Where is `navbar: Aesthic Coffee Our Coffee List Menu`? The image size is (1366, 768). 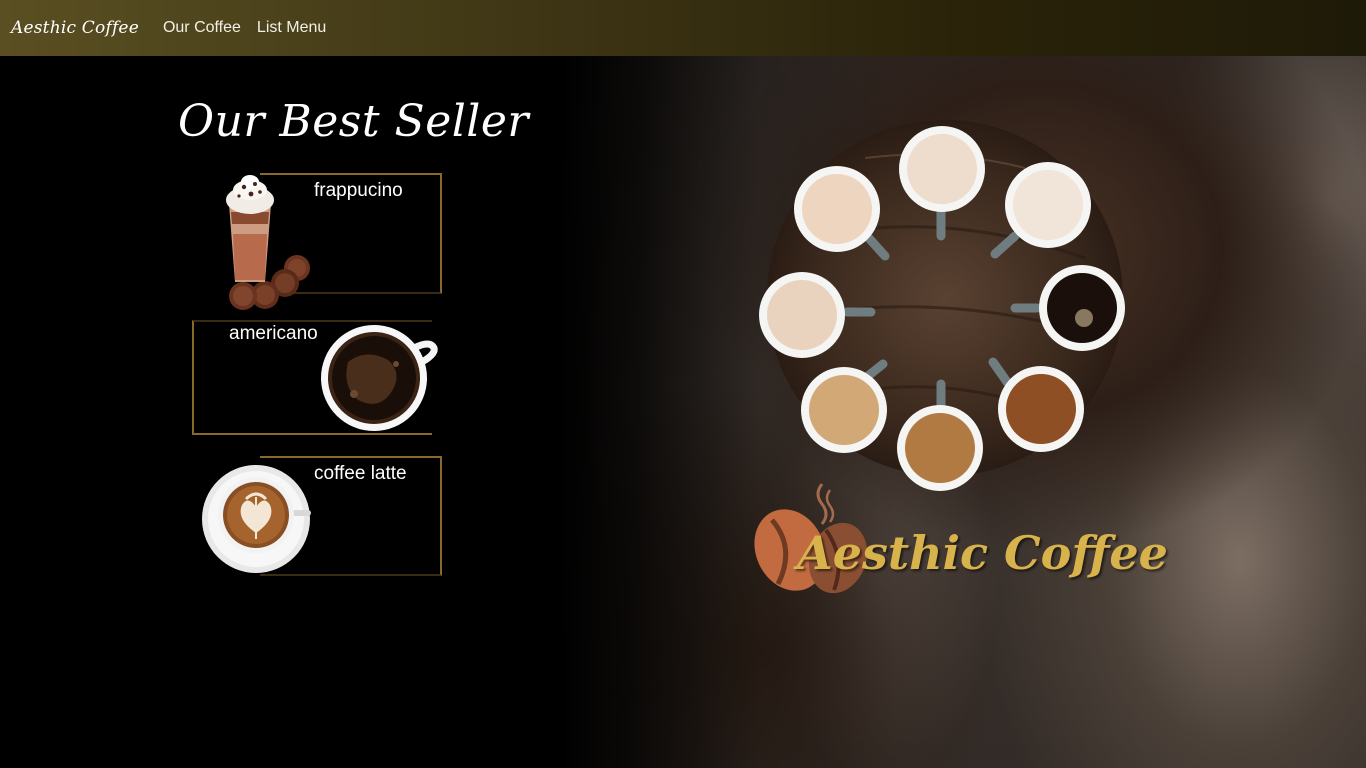
navbar: Aesthic Coffee Our Coffee List Menu is located at coordinates (683, 28).